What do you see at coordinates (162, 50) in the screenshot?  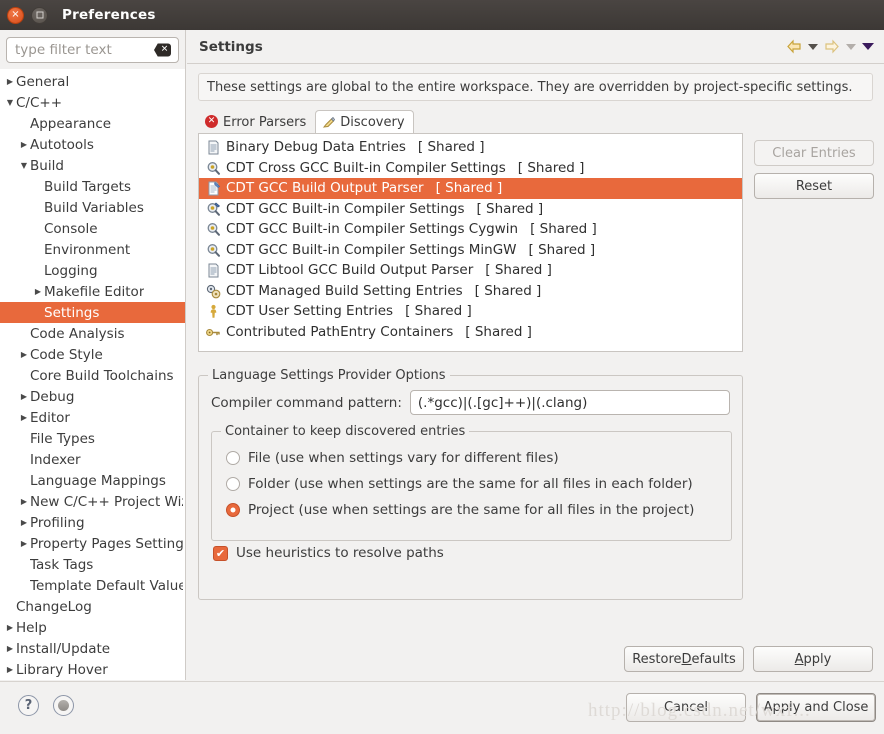 I see `backspace-clear-icon: ✕` at bounding box center [162, 50].